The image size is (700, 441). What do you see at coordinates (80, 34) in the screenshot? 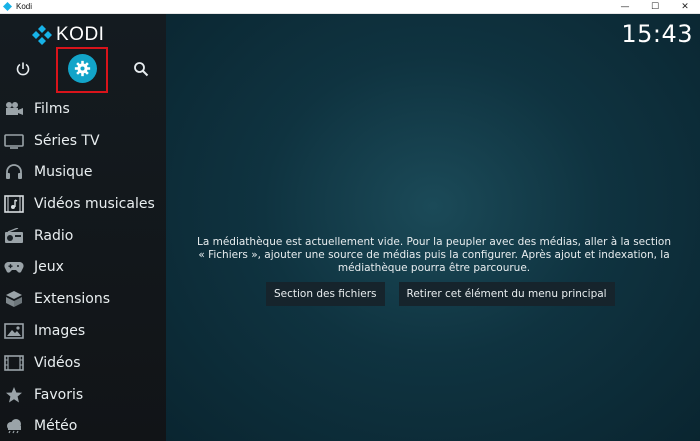
I see `kodi-logo-text: KODI` at bounding box center [80, 34].